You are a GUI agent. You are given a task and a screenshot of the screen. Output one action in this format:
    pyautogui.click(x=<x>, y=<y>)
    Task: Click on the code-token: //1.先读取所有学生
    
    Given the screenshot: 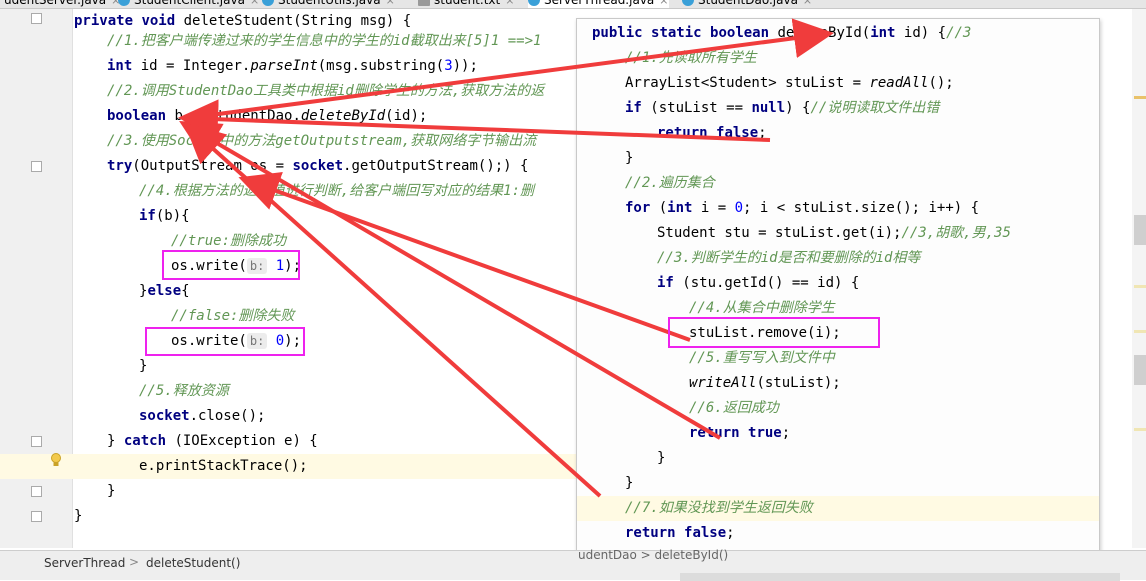 What is the action you would take?
    pyautogui.click(x=691, y=58)
    